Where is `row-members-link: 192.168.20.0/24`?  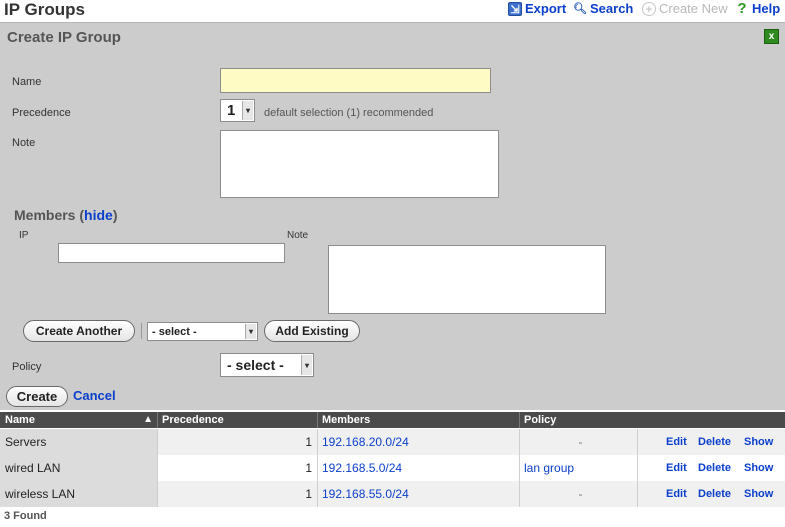
row-members-link: 192.168.20.0/24 is located at coordinates (418, 442).